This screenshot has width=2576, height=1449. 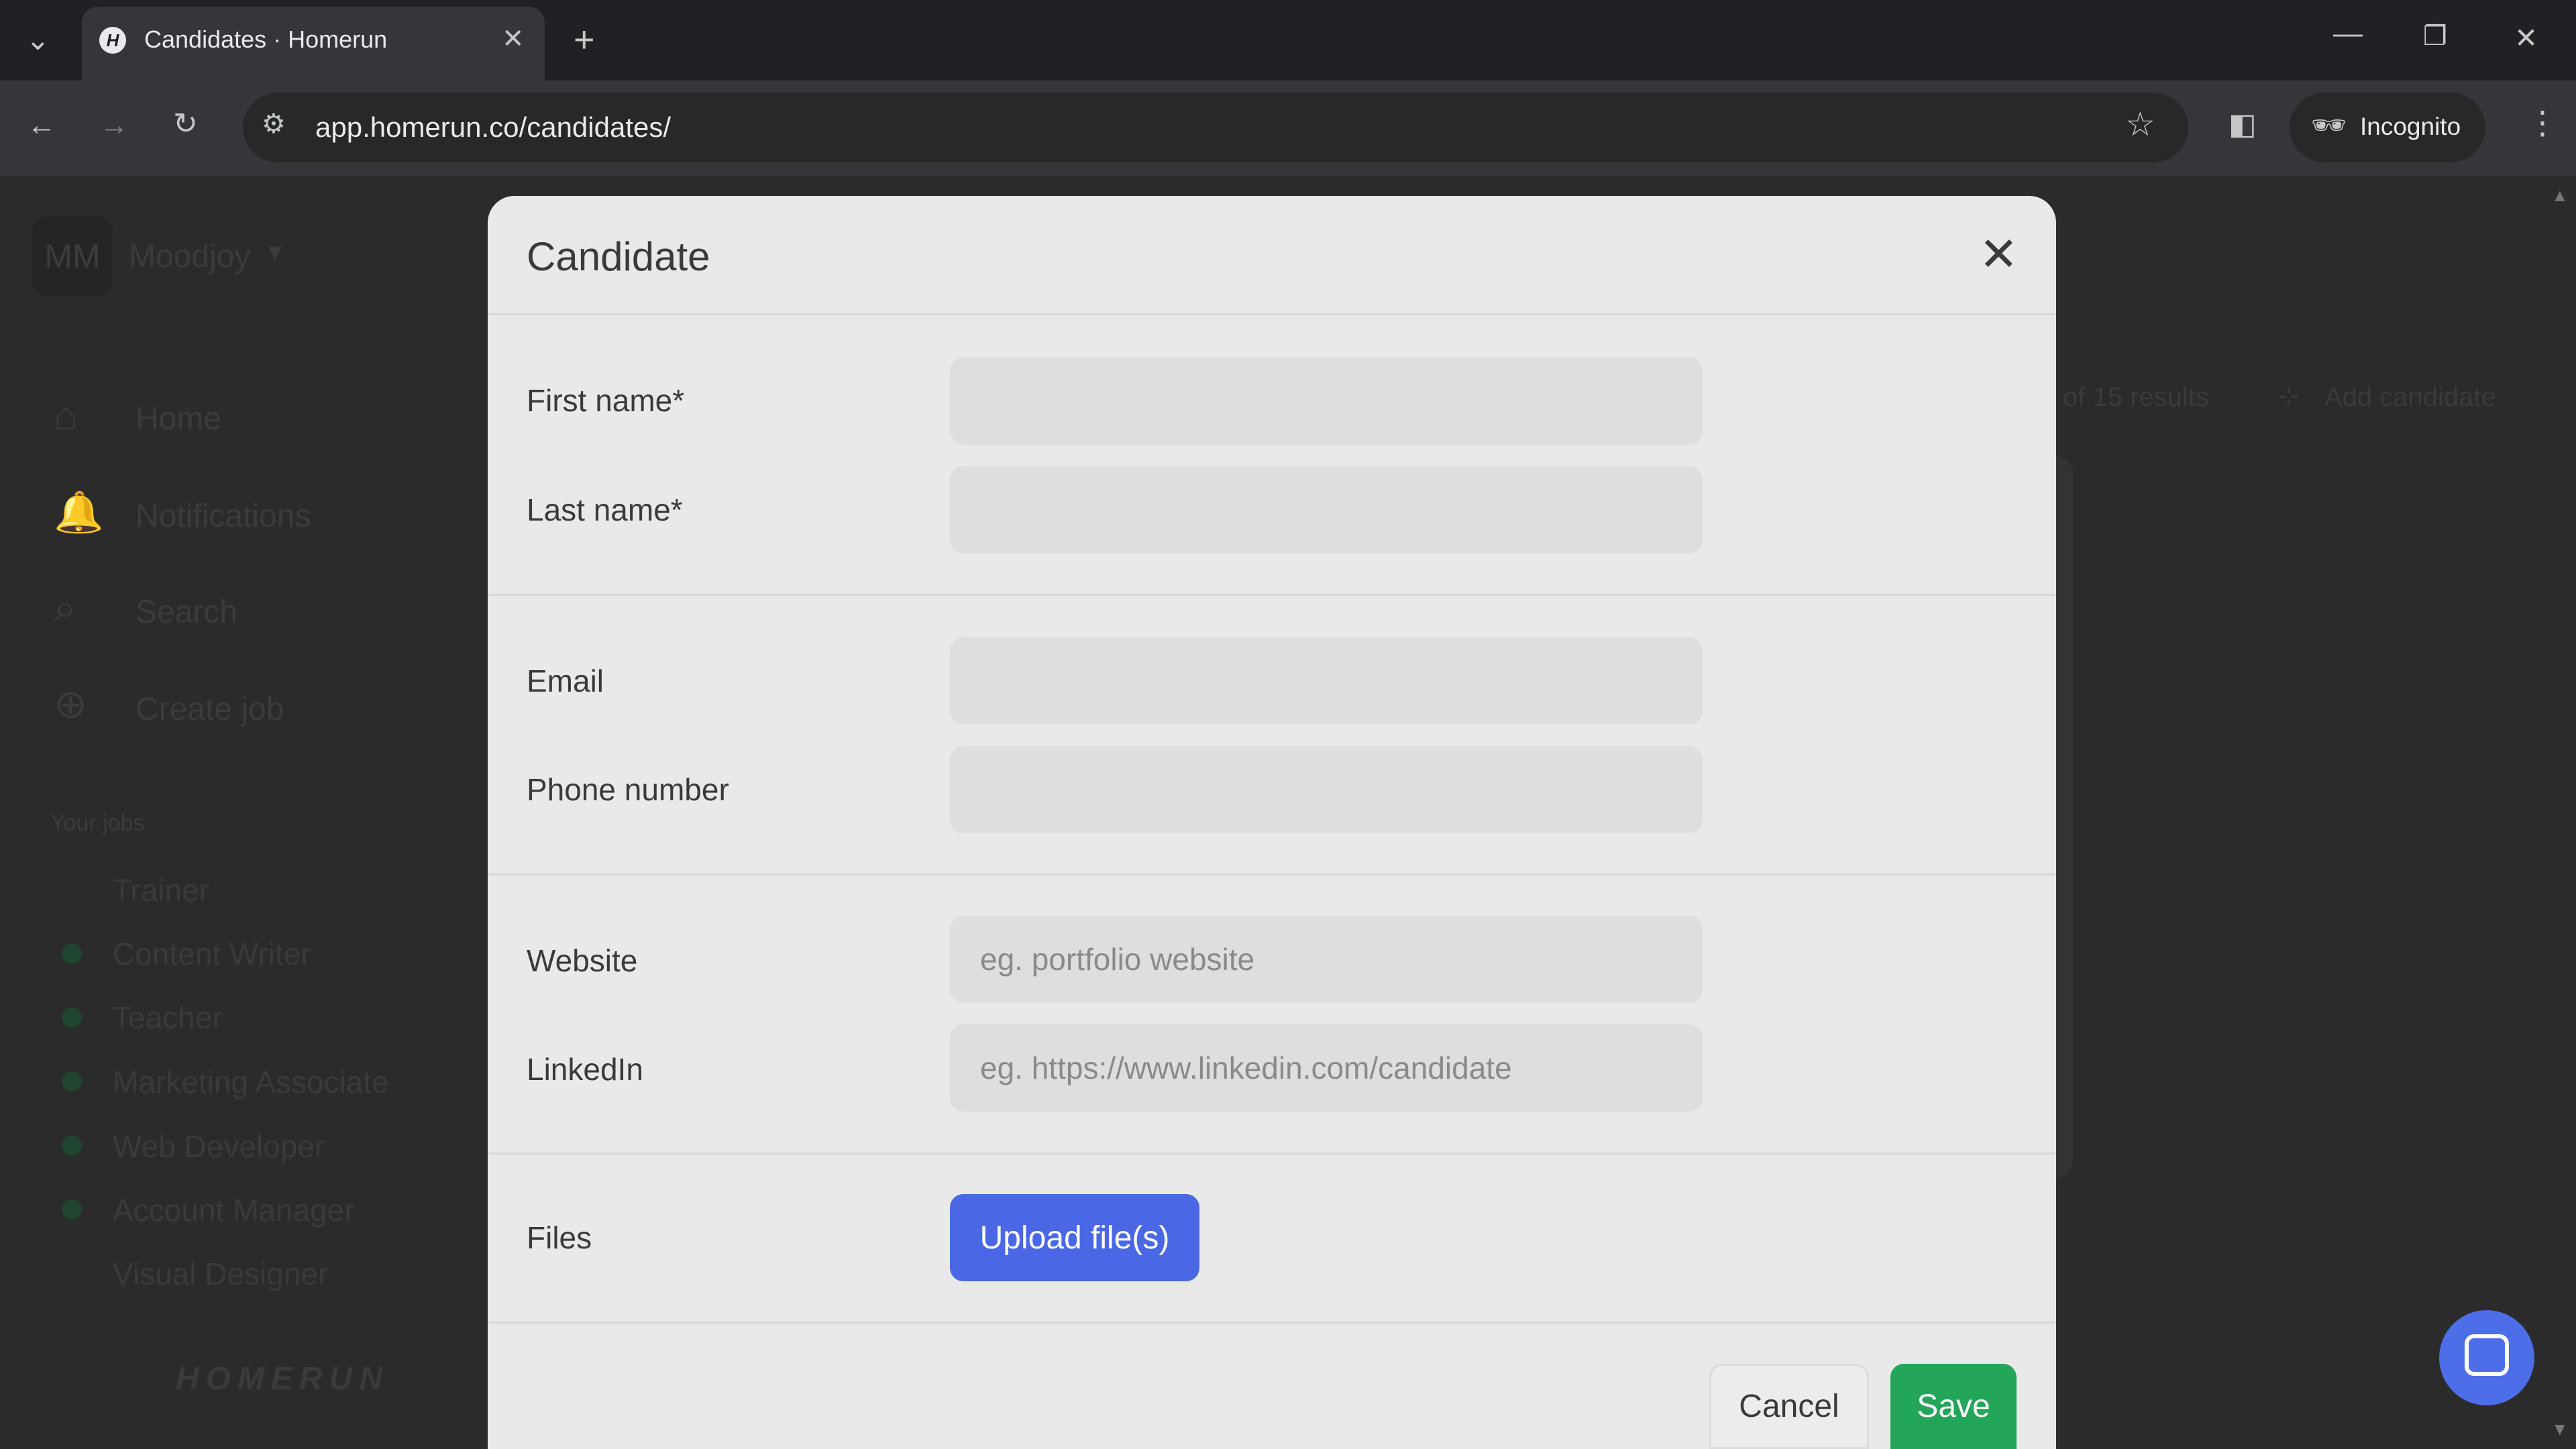 What do you see at coordinates (1326, 509) in the screenshot?
I see `last-name-field` at bounding box center [1326, 509].